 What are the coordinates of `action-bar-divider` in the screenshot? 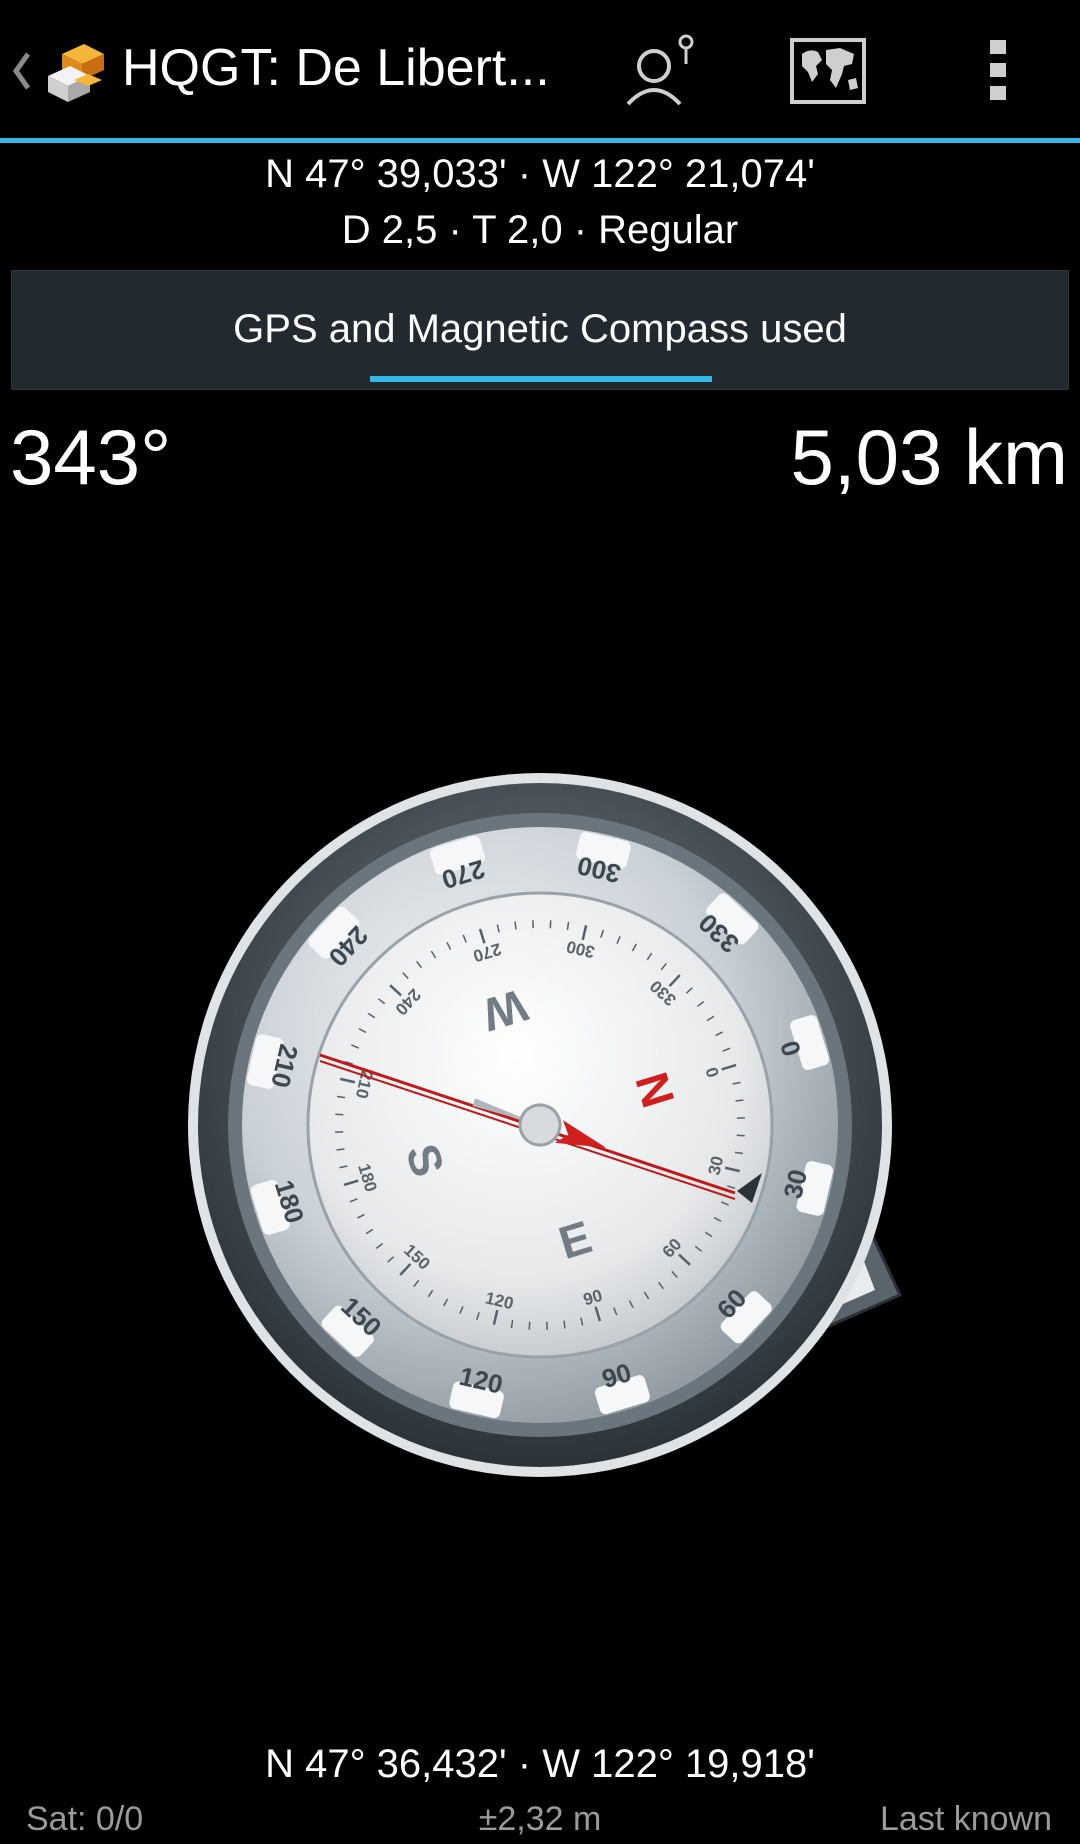 It's located at (540, 140).